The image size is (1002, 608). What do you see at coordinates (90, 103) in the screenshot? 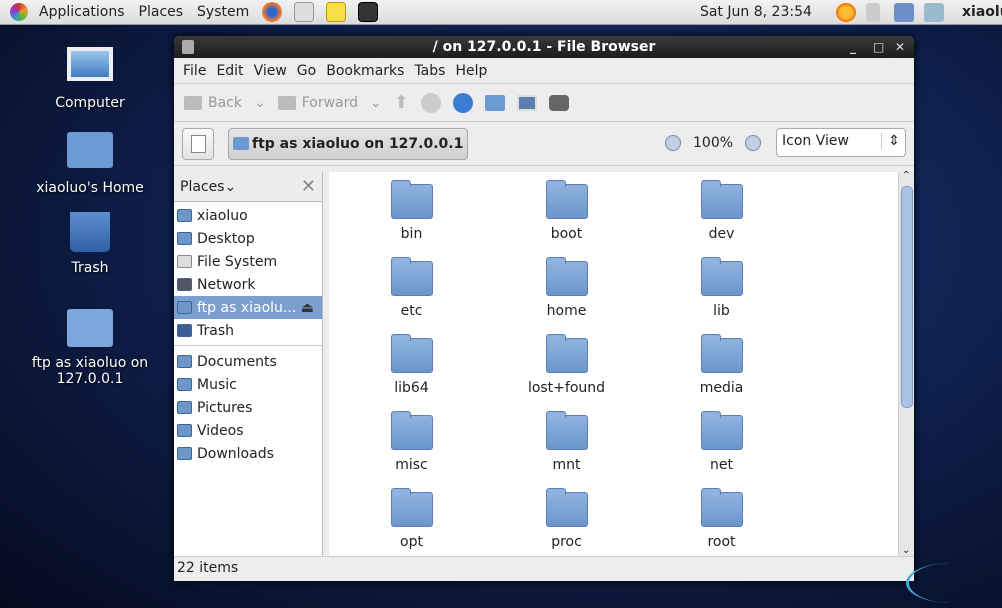
I see `desktop-icon-label: Computer` at bounding box center [90, 103].